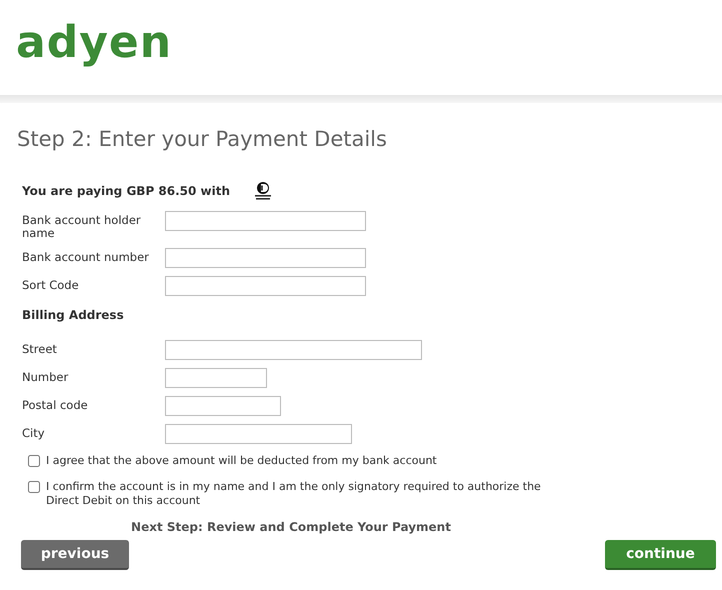 This screenshot has width=722, height=590. I want to click on field-label: Sort Code, so click(51, 284).